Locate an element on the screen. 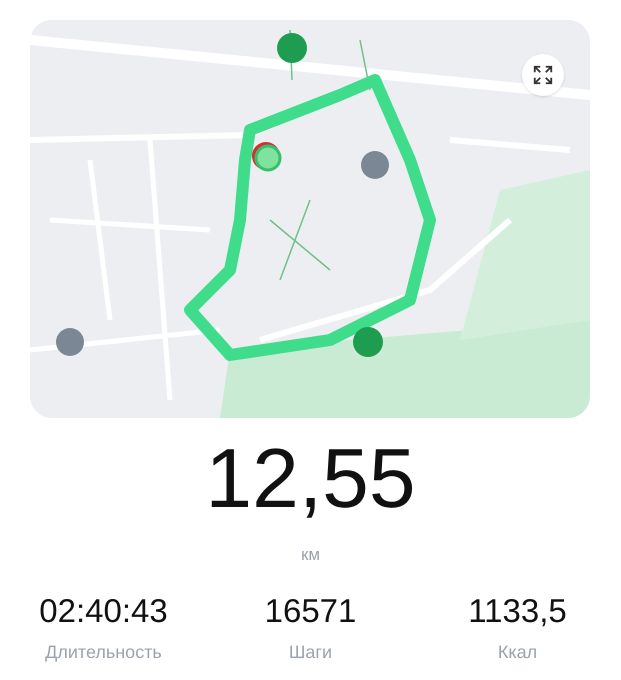 The height and width of the screenshot is (680, 621). expand-icon is located at coordinates (543, 75).